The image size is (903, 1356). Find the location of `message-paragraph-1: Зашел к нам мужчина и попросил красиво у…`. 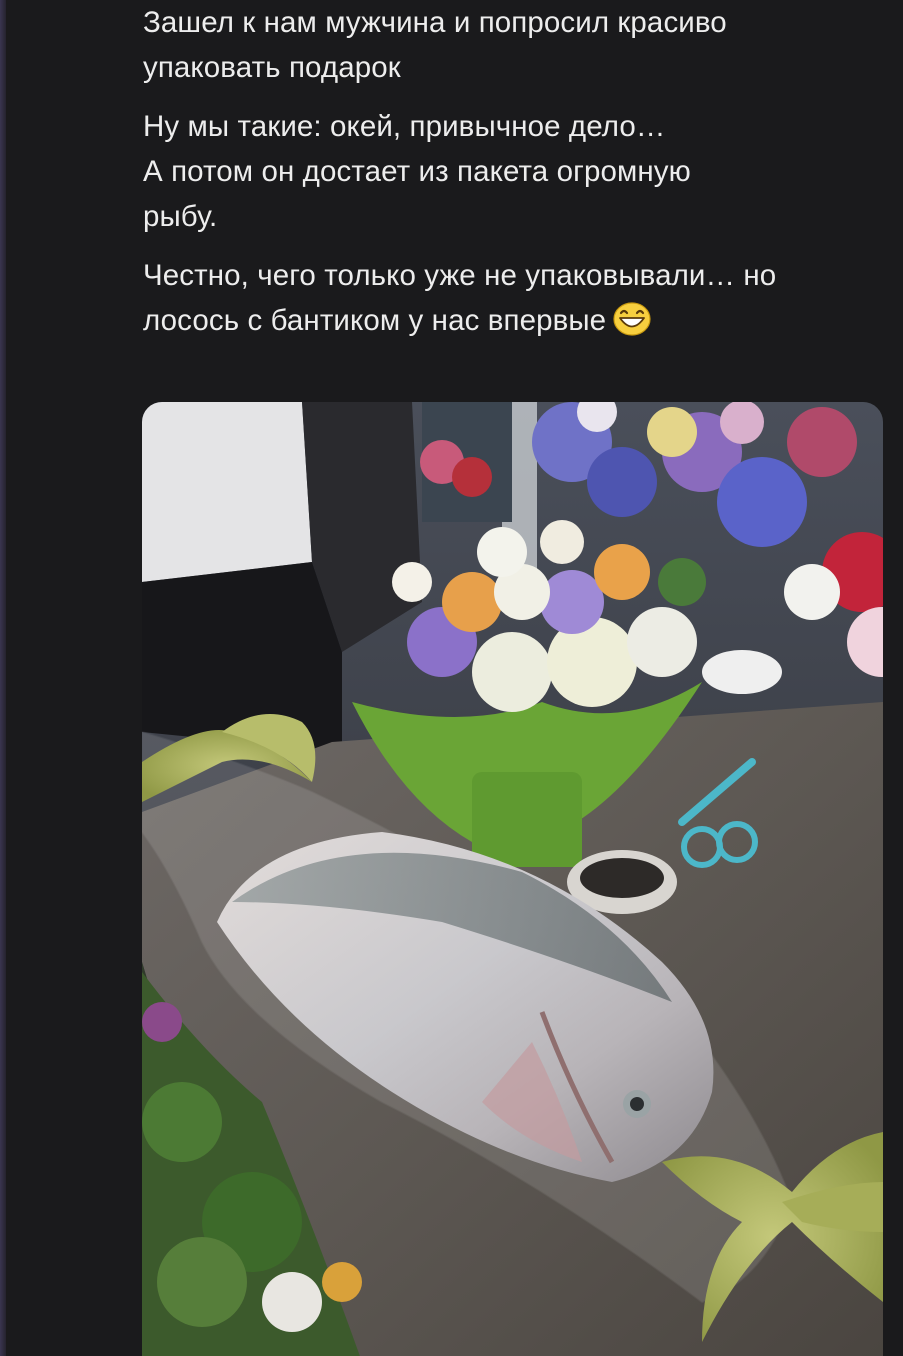

message-paragraph-1: Зашел к нам мужчина и попросил красиво у… is located at coordinates (515, 45).